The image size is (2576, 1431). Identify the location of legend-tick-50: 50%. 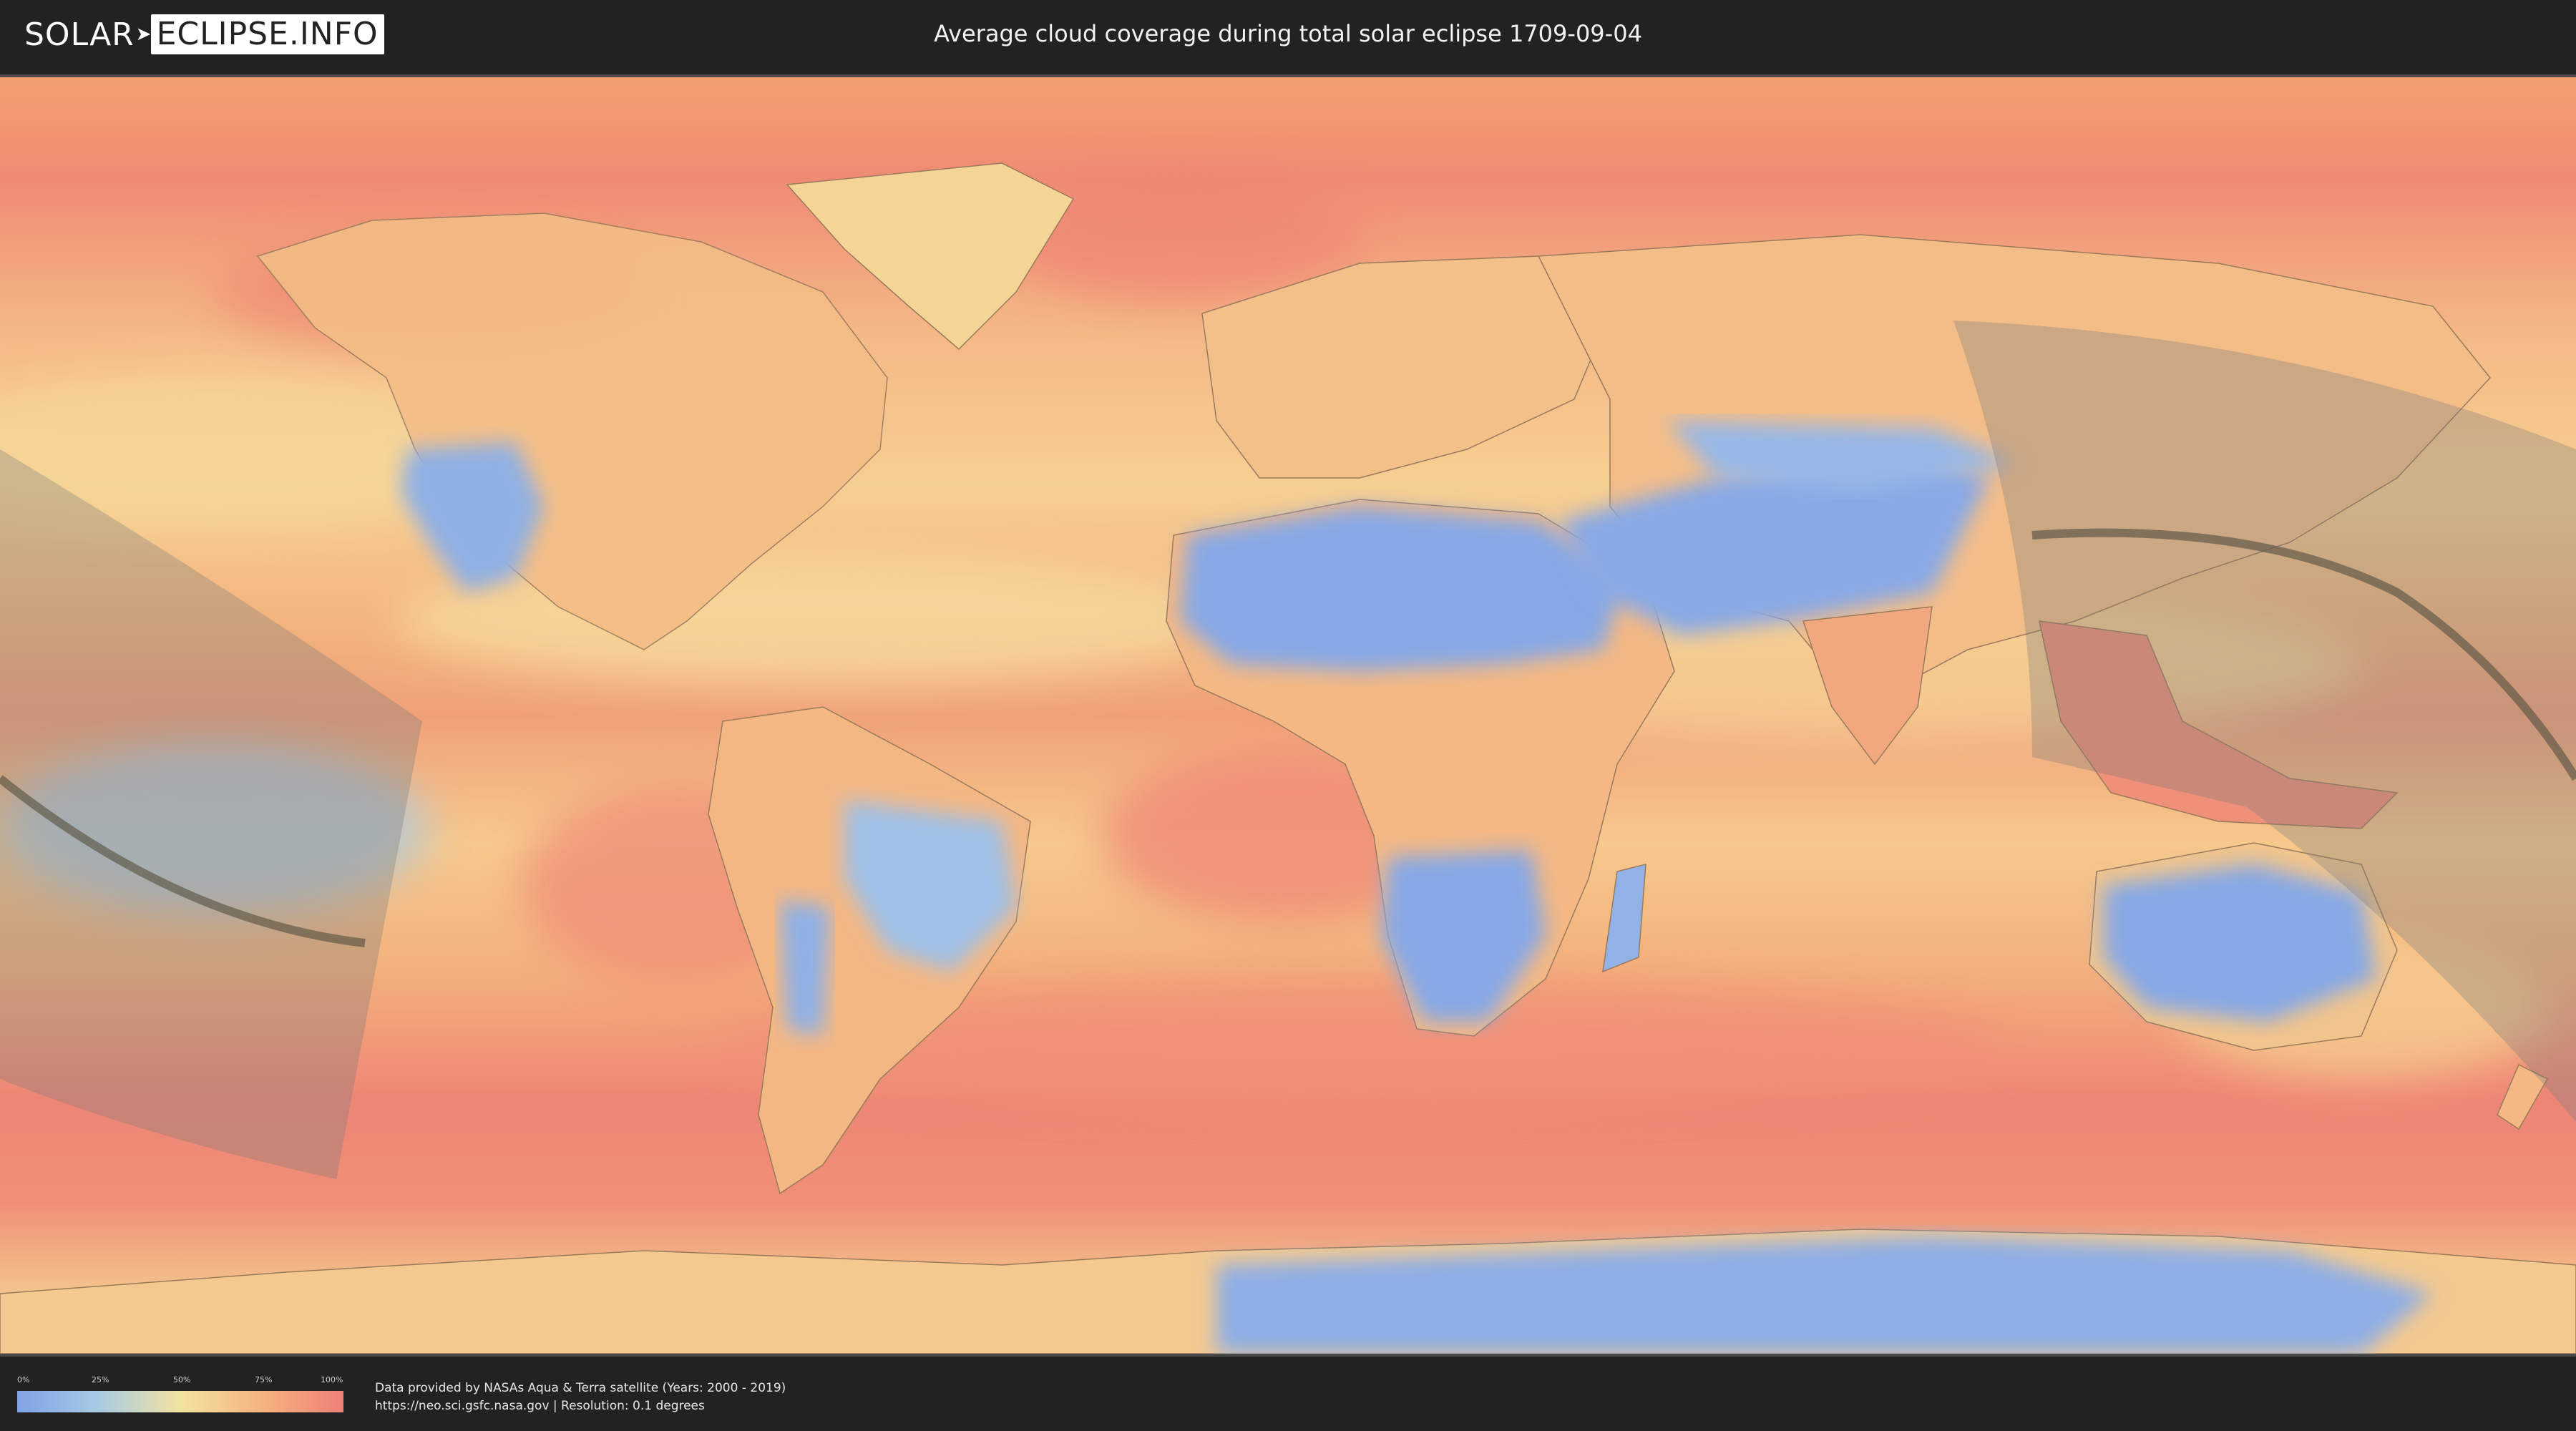
(182, 1379).